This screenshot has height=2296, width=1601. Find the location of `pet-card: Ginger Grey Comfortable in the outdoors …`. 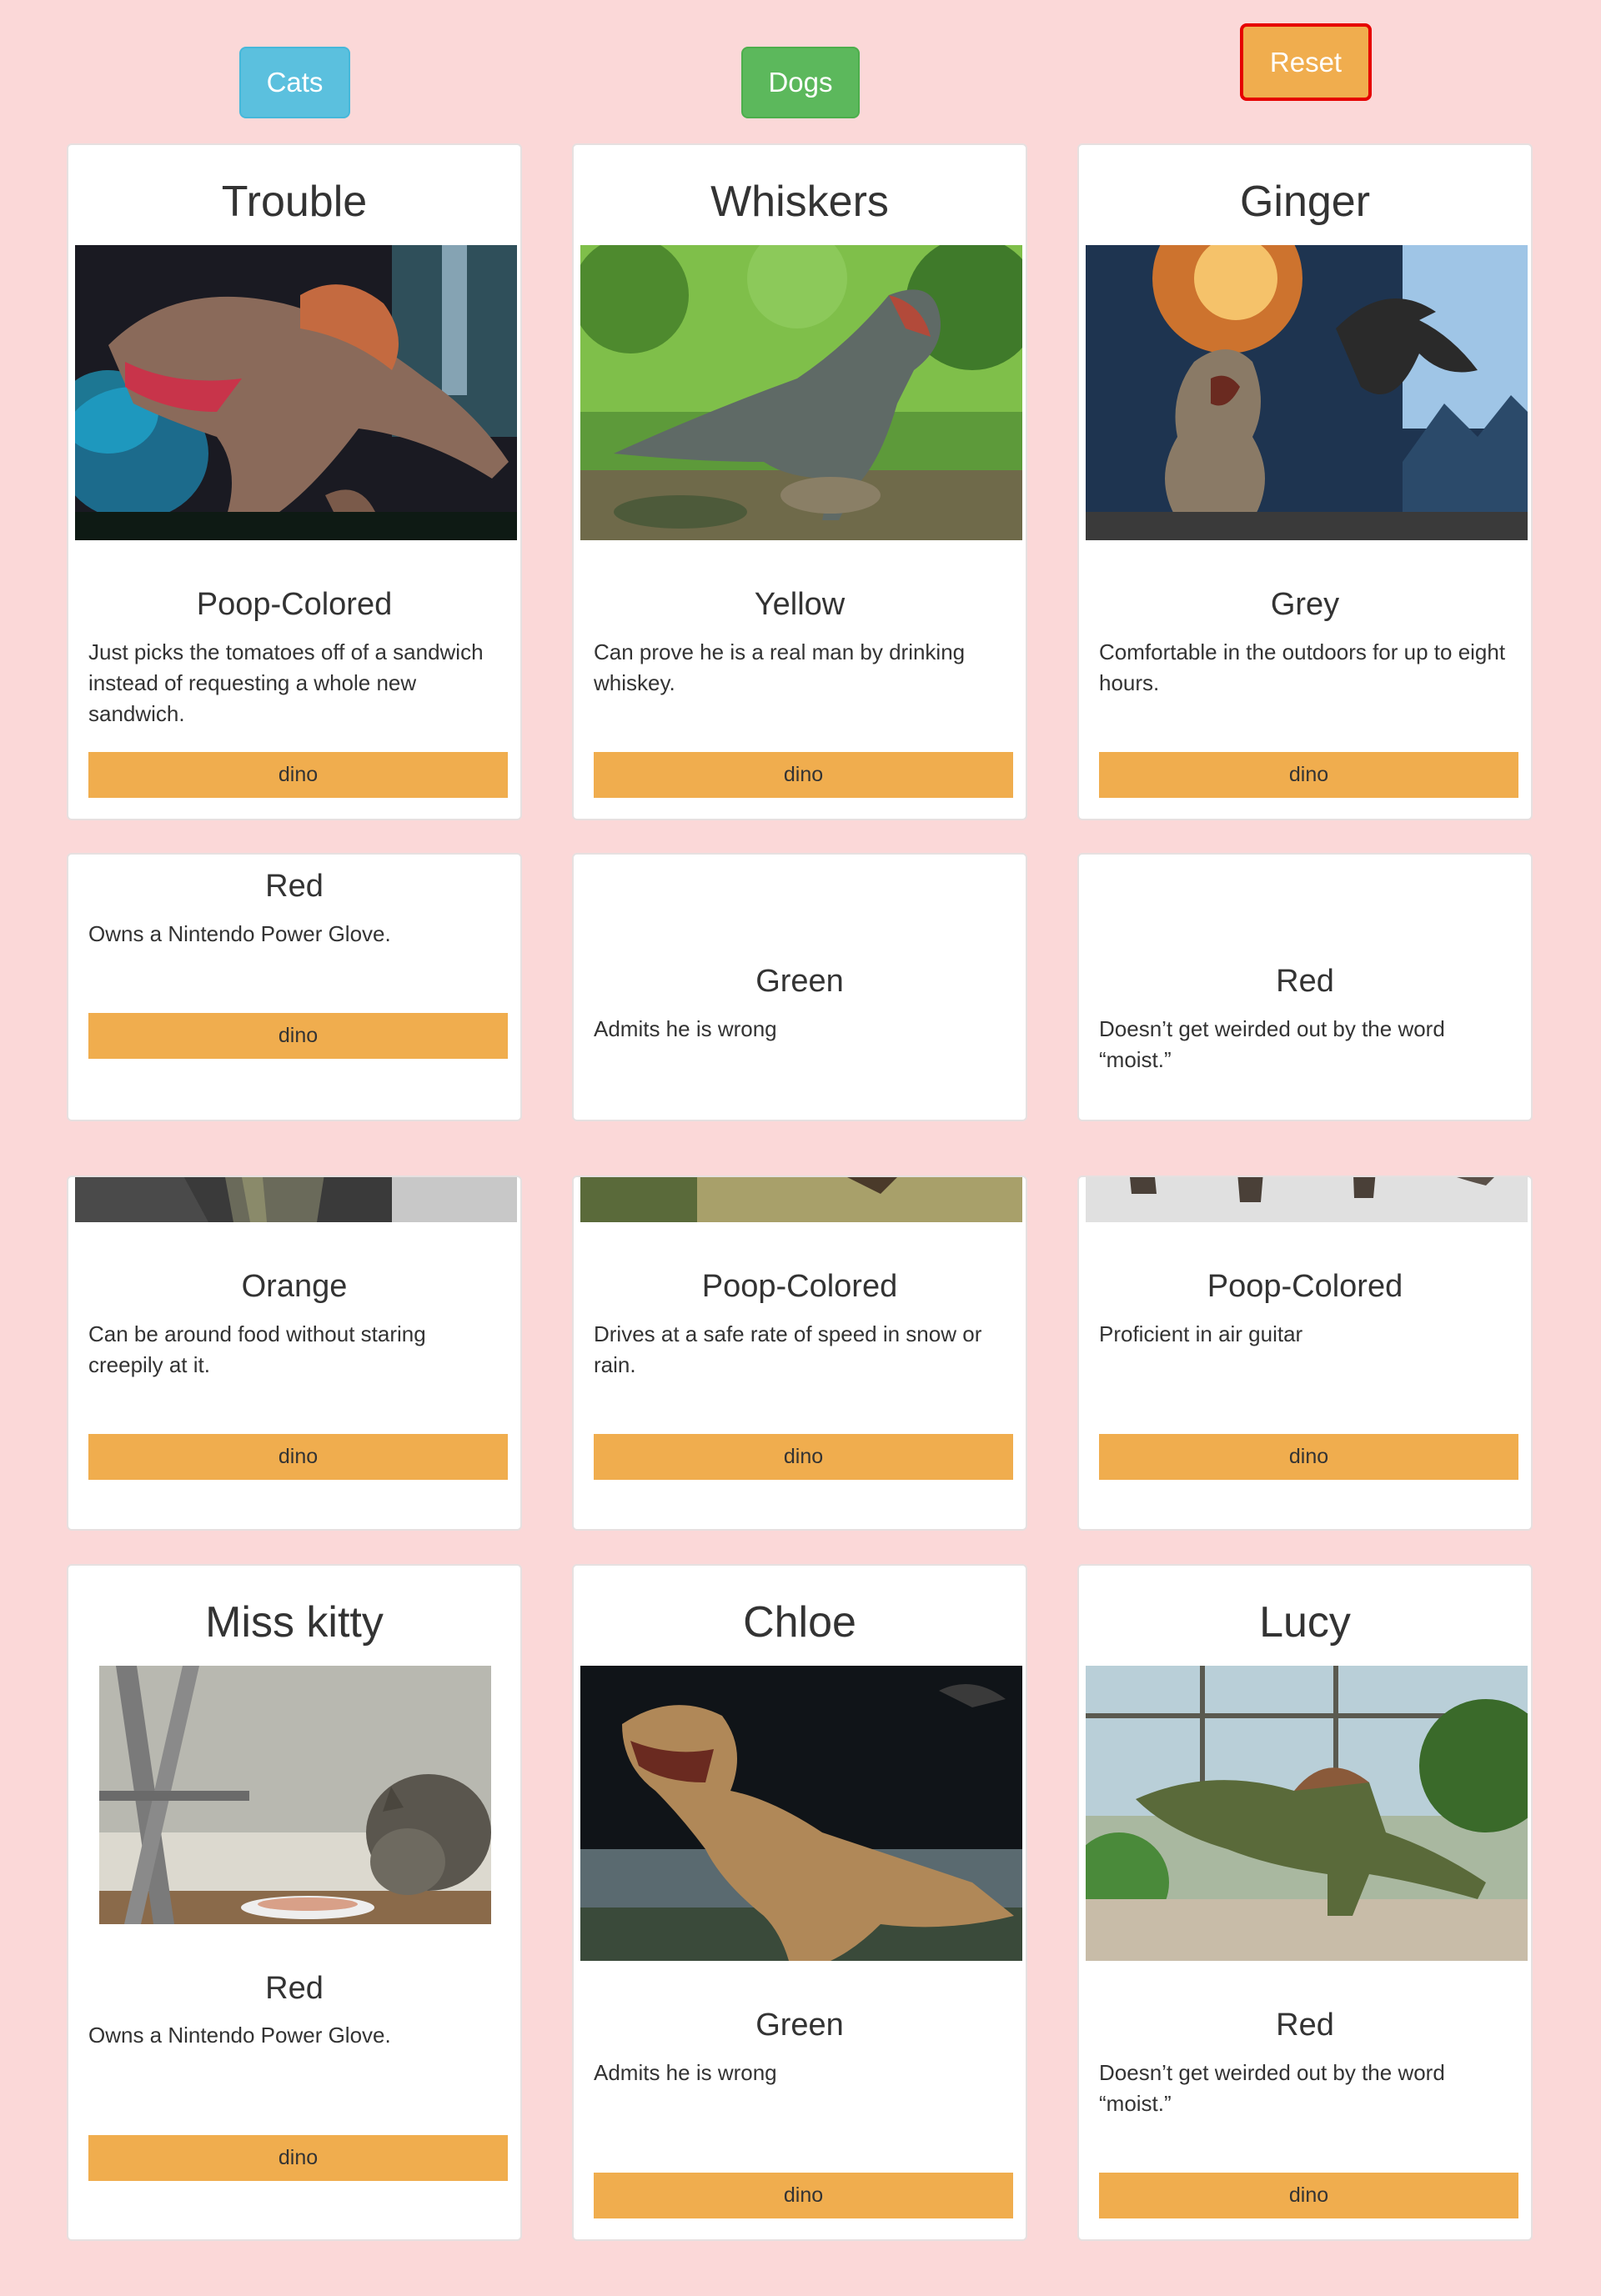

pet-card: Ginger Grey Comfortable in the outdoors … is located at coordinates (1305, 482).